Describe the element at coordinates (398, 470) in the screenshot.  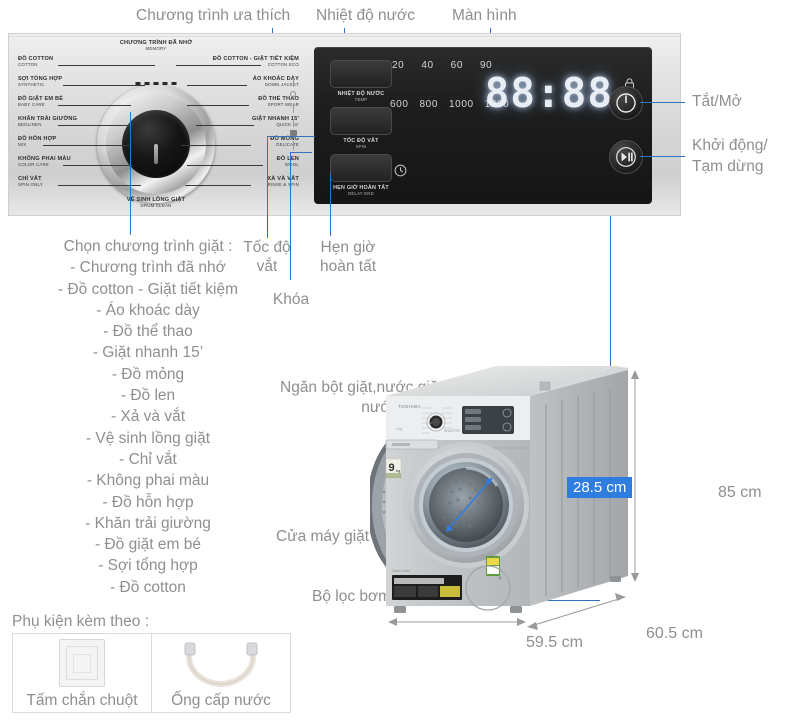
I see `svg-text: kg` at that location.